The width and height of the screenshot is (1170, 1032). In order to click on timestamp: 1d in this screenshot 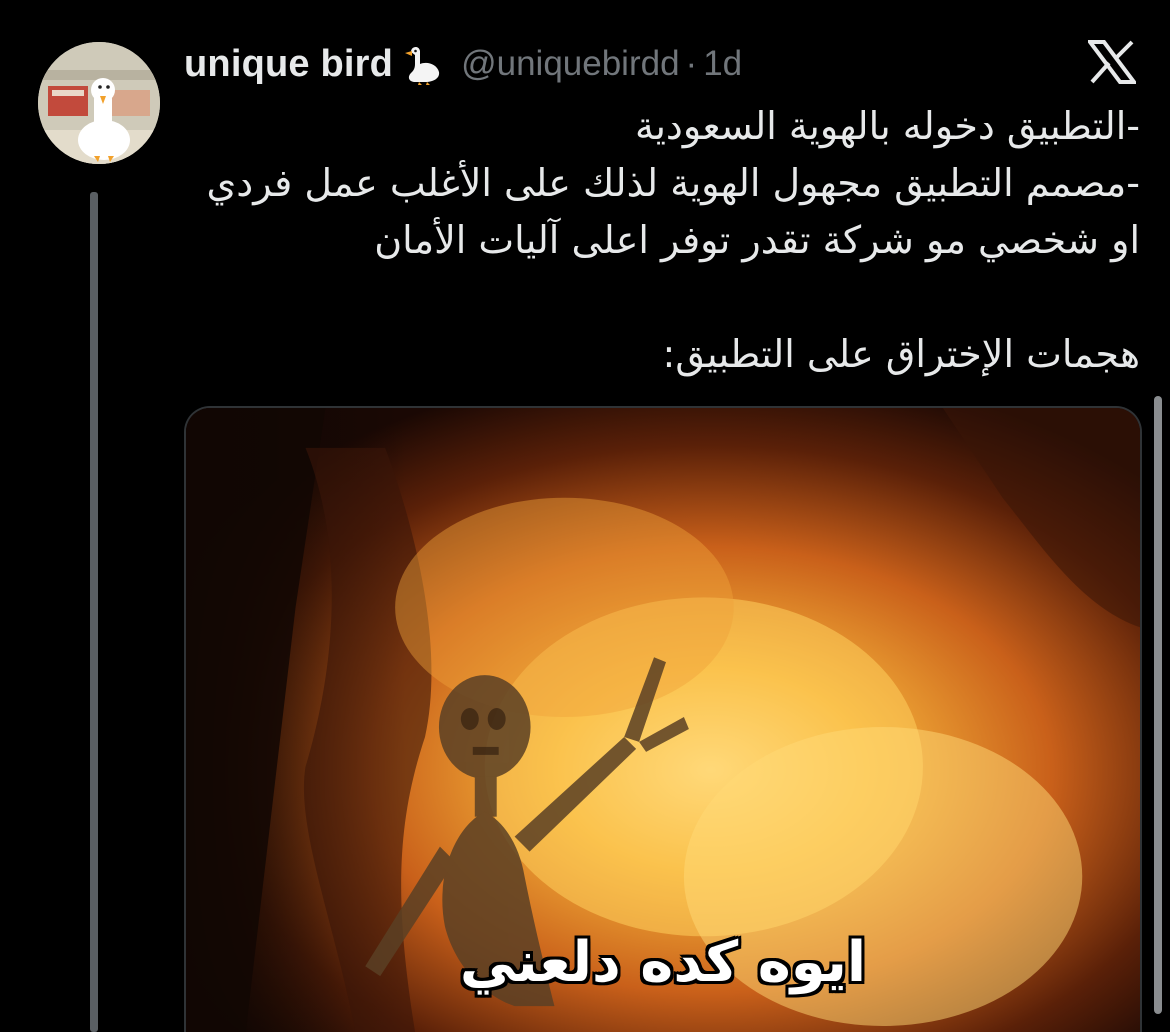, I will do `click(722, 64)`.